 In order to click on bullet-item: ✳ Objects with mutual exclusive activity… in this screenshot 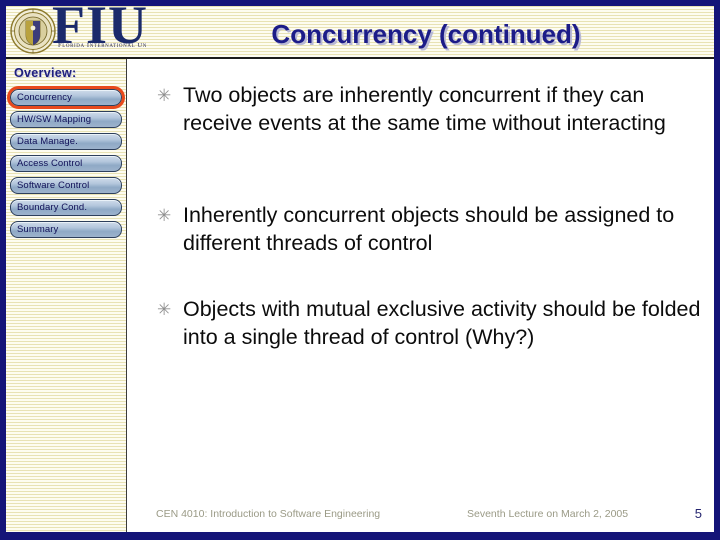, I will do `click(429, 323)`.